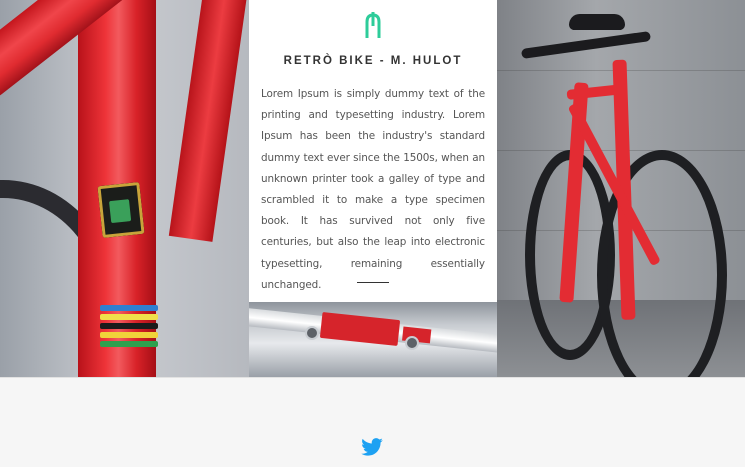  I want to click on hero-image-rim, so click(373, 339).